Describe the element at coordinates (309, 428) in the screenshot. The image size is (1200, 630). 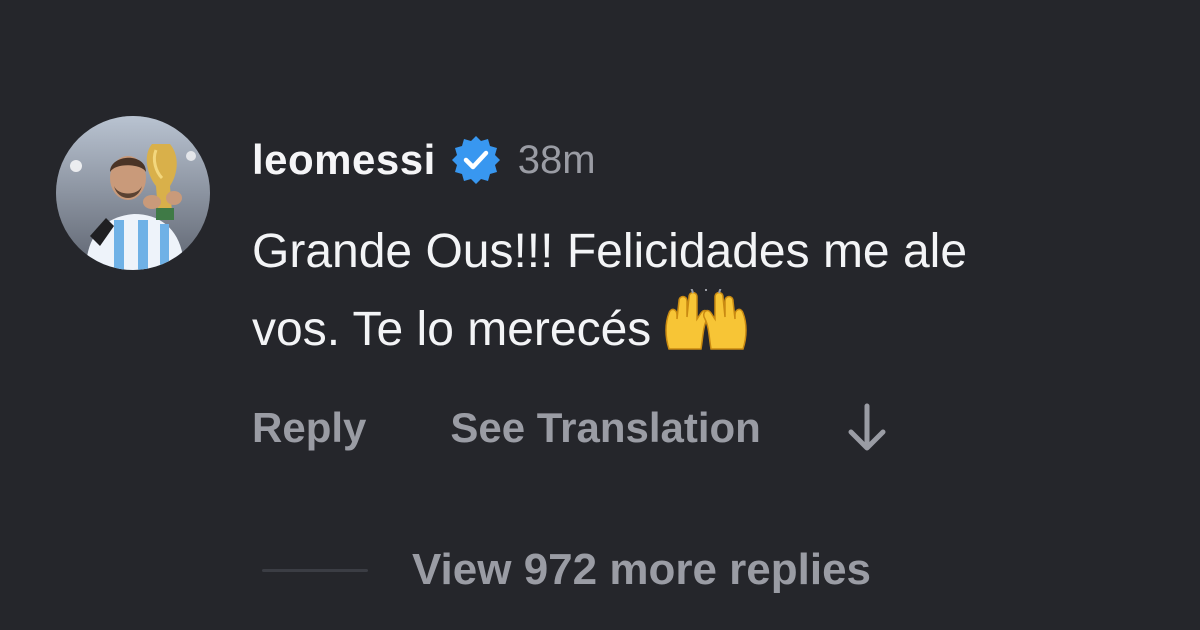
I see `reply-button: Reply` at that location.